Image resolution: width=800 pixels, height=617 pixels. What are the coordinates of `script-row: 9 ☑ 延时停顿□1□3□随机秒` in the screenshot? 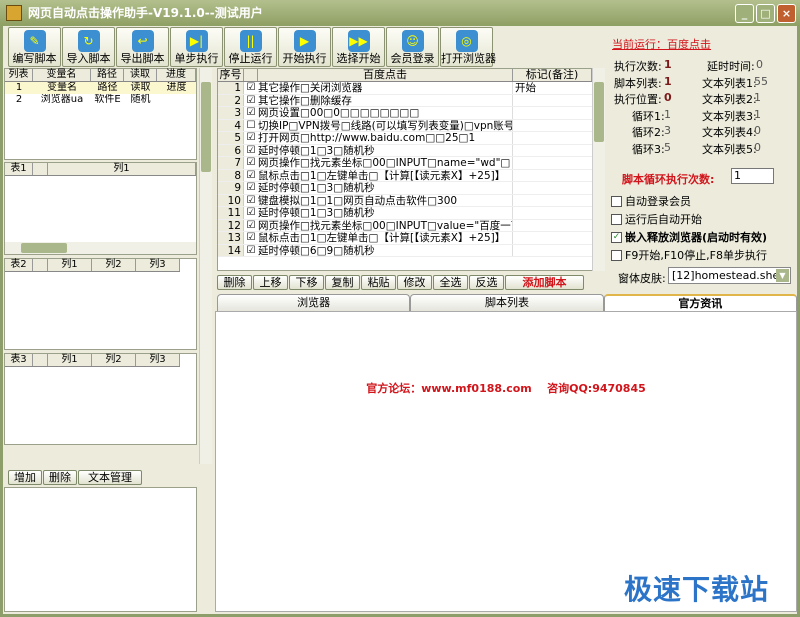 It's located at (405, 188).